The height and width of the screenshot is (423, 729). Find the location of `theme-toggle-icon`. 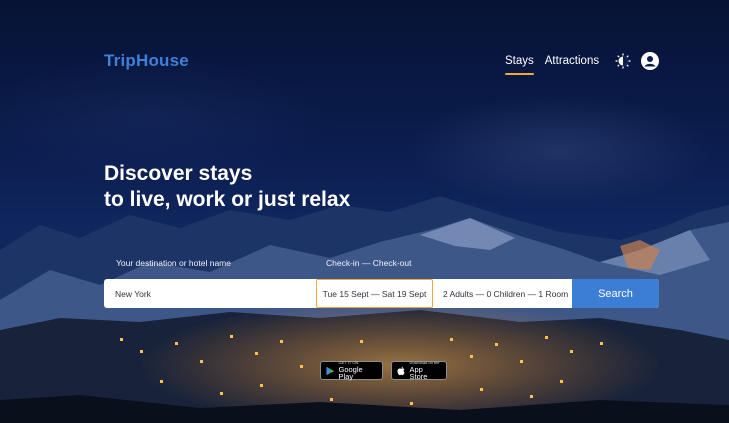

theme-toggle-icon is located at coordinates (623, 61).